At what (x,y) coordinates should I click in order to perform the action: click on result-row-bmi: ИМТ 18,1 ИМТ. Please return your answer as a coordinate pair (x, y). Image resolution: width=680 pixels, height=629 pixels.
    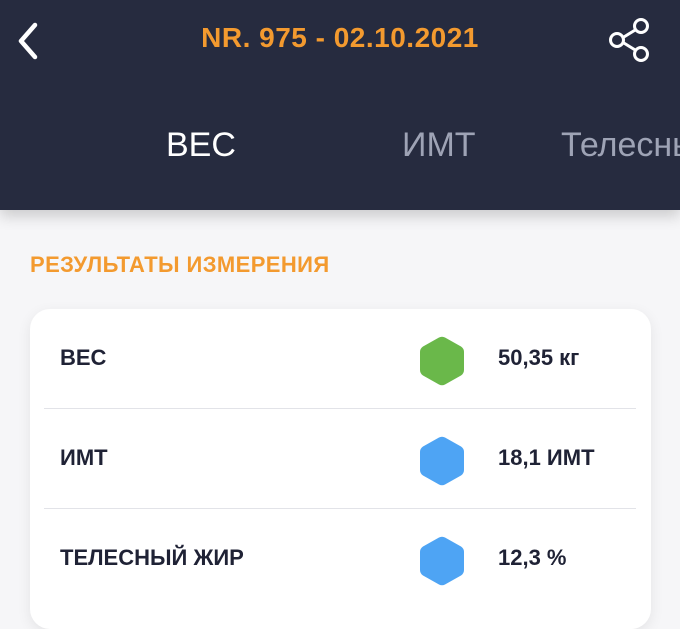
    Looking at the image, I should click on (340, 459).